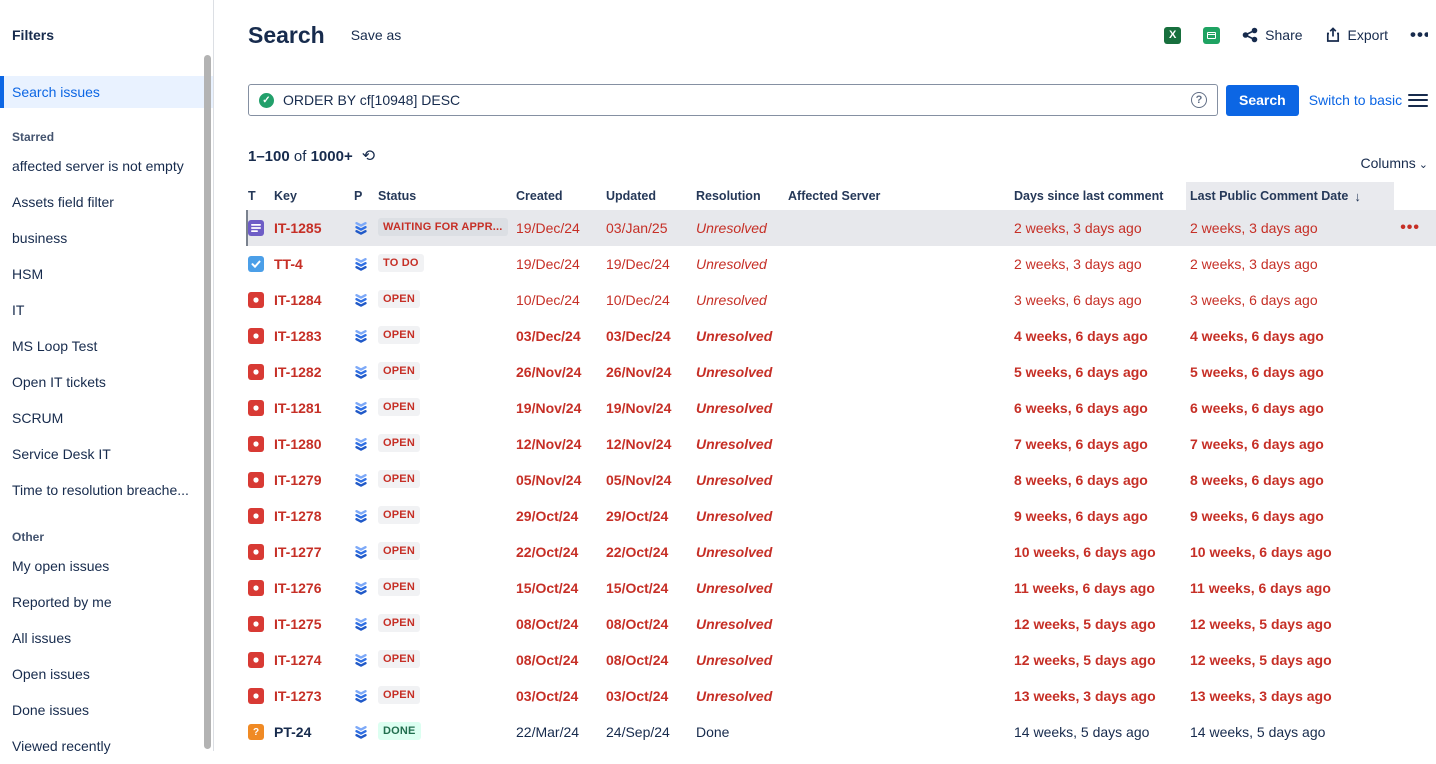  I want to click on column-header-t: T, so click(261, 196).